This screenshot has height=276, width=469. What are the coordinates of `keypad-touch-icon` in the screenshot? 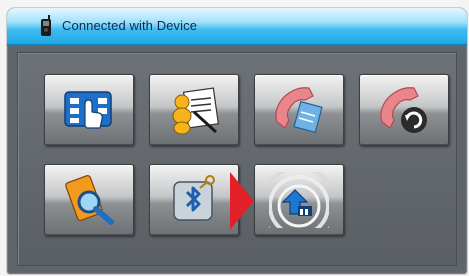 It's located at (88, 110).